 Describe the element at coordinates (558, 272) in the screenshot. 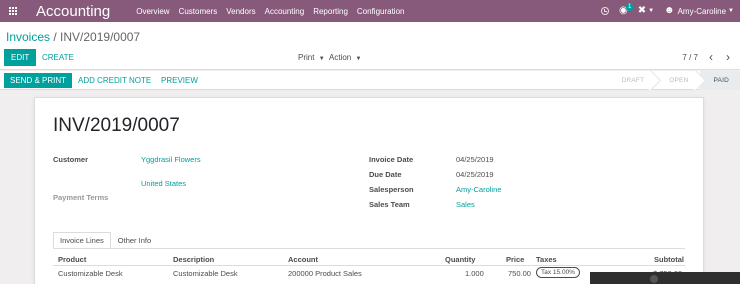

I see `tax-tag: Tax 15.00%` at that location.